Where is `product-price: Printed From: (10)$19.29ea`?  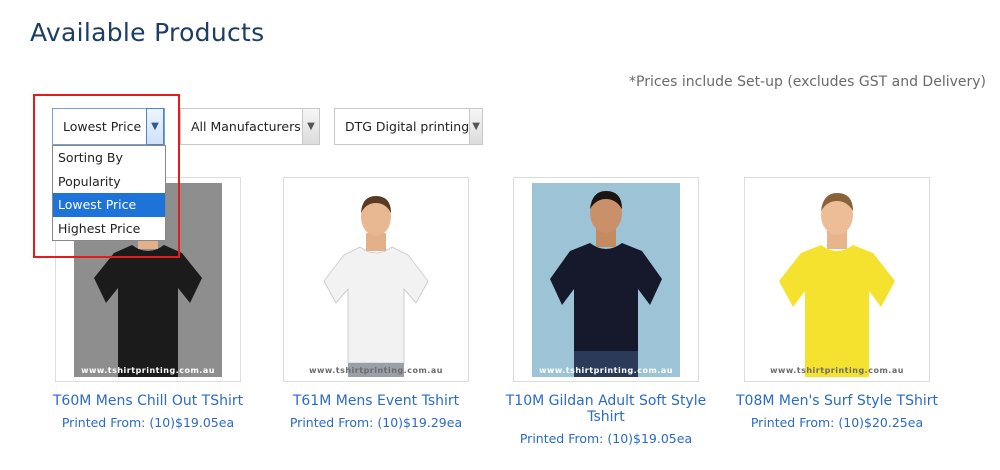
product-price: Printed From: (10)$19.29ea is located at coordinates (376, 422).